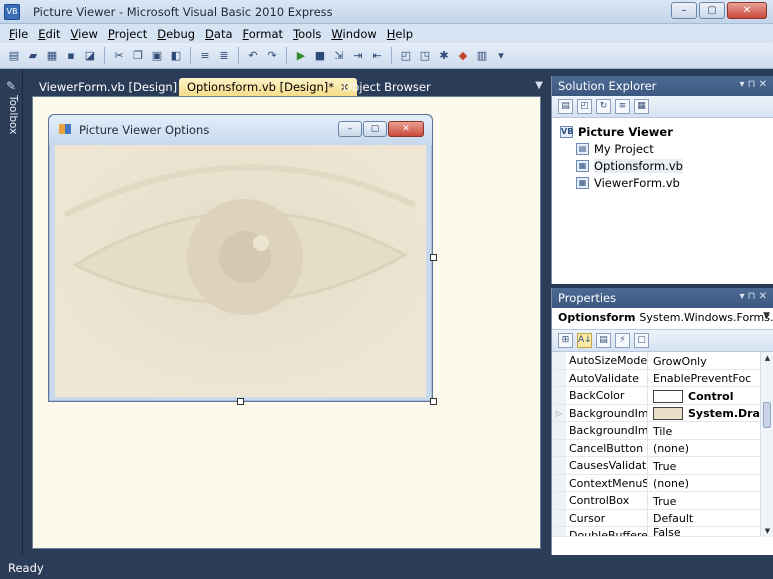  Describe the element at coordinates (584, 340) in the screenshot. I see `alphabetical-icon: A↓` at that location.